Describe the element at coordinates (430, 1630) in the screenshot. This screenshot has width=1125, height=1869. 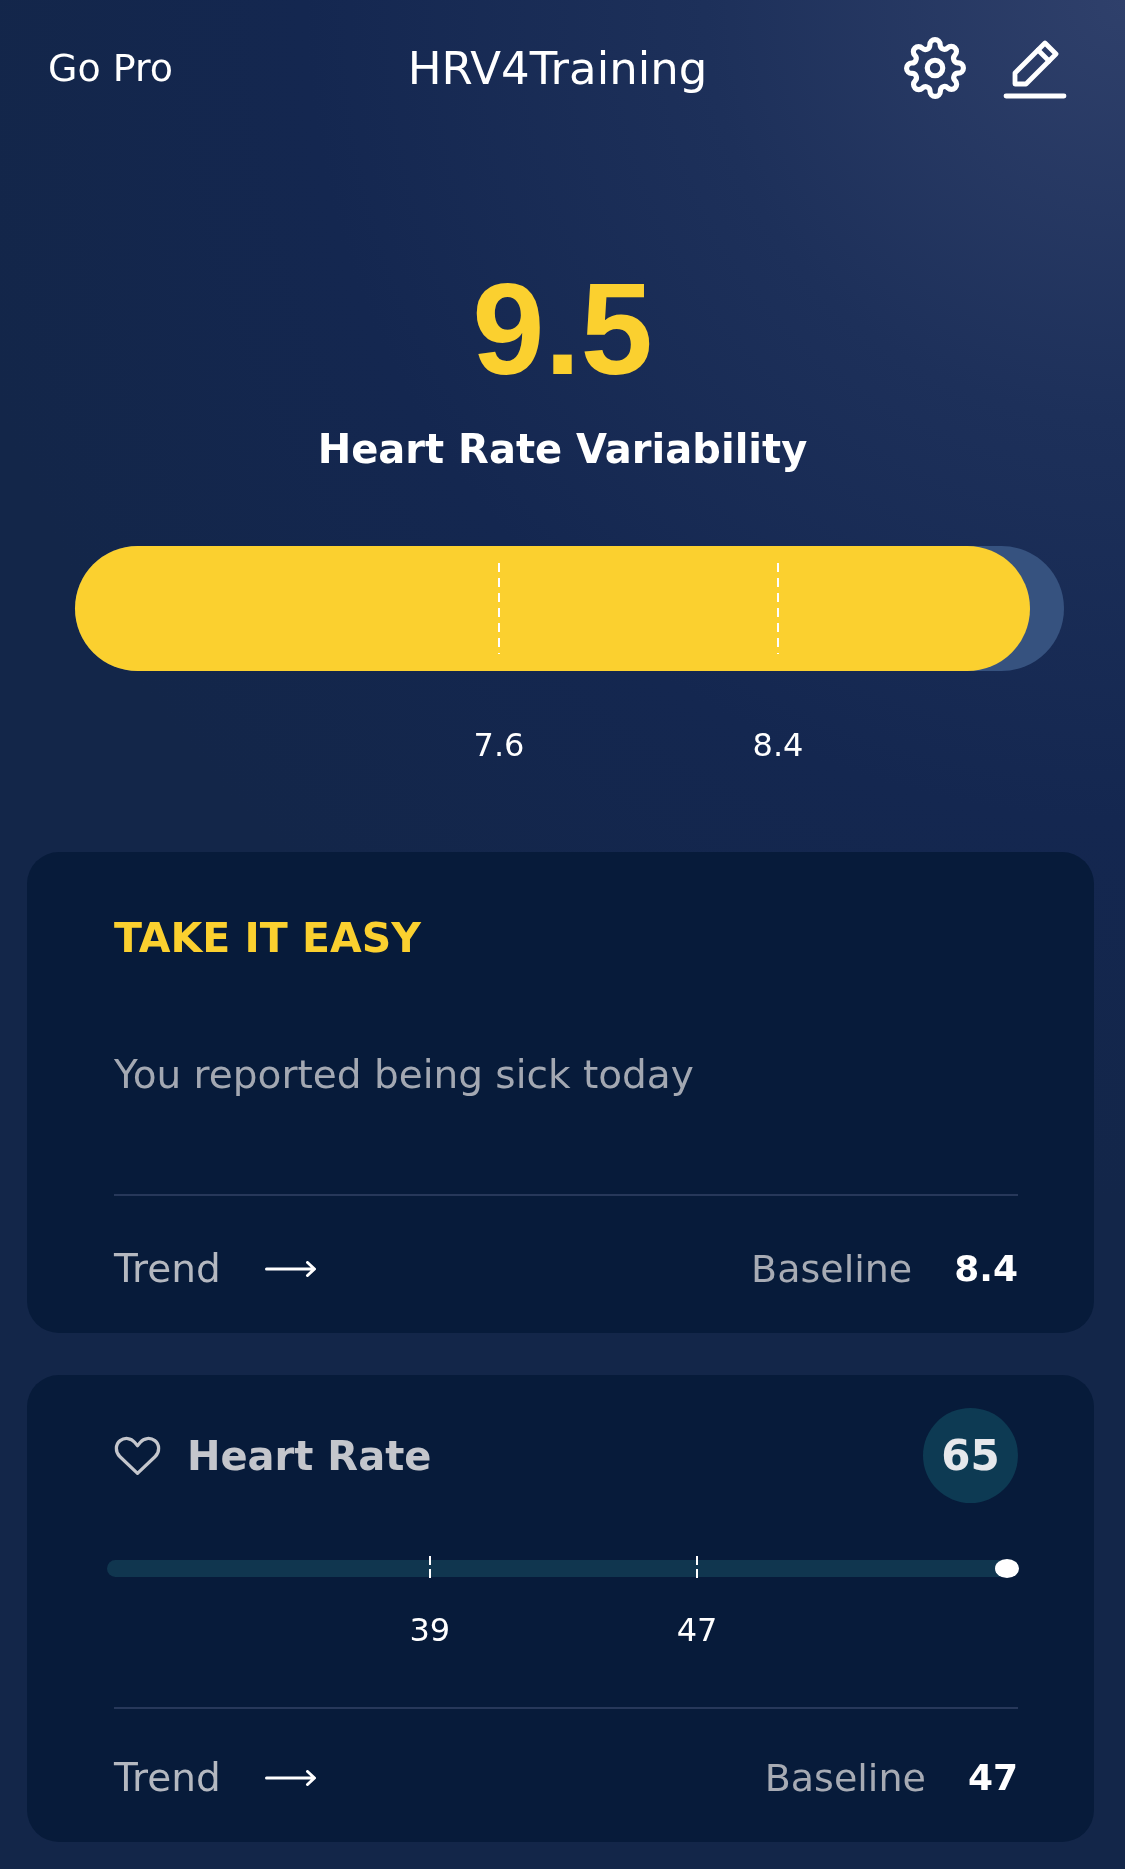
I see `range-marker-label: 39` at that location.